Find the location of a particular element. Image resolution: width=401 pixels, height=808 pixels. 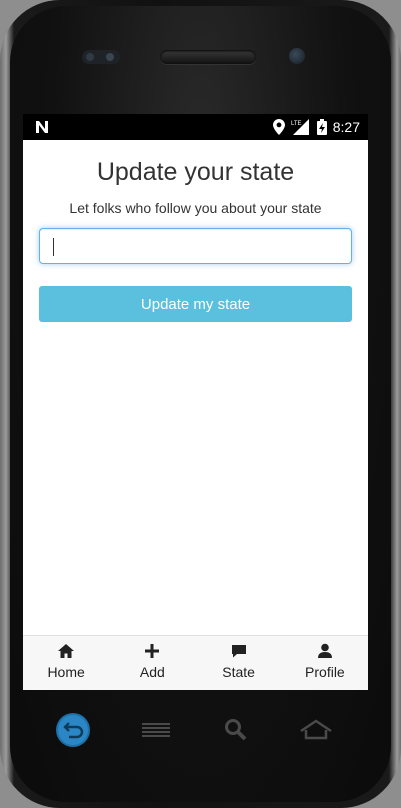

sensor-icon is located at coordinates (101, 57).